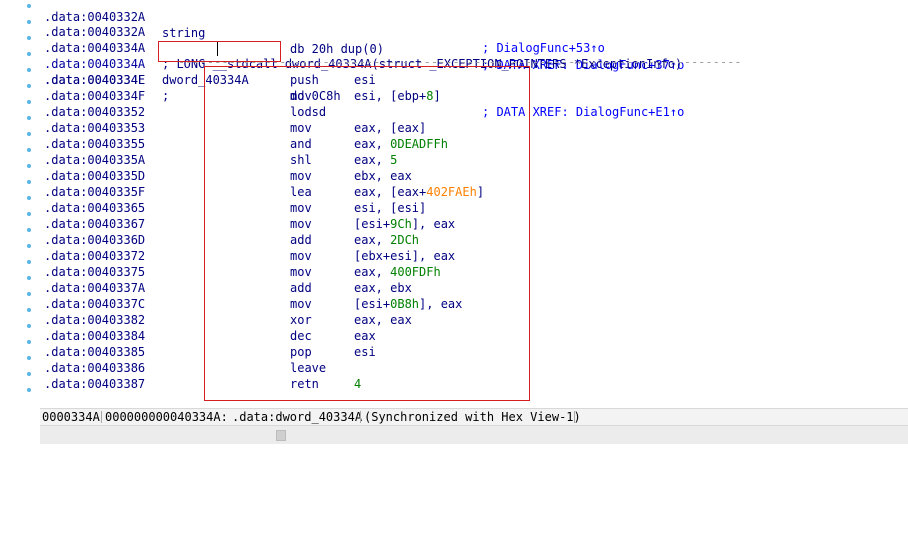 This screenshot has height=537, width=908. What do you see at coordinates (95, 256) in the screenshot?
I see `address: .data:00403372` at bounding box center [95, 256].